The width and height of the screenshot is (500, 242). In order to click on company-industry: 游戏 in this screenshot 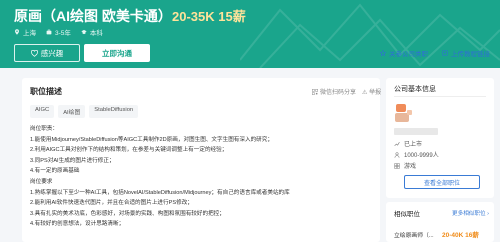, I will do `click(405, 165)`.